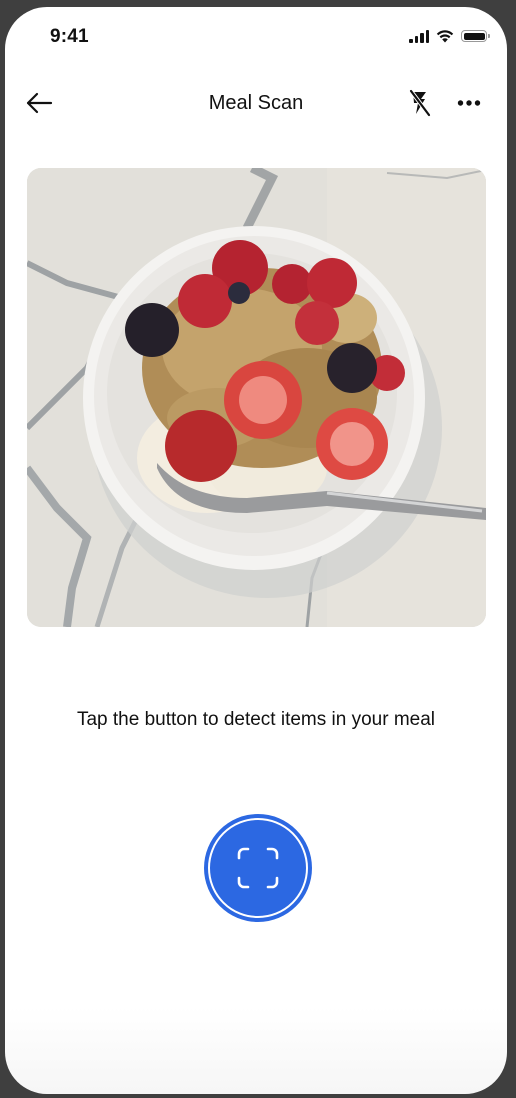 The width and height of the screenshot is (516, 1098). Describe the element at coordinates (445, 36) in the screenshot. I see `wifi-icon` at that location.